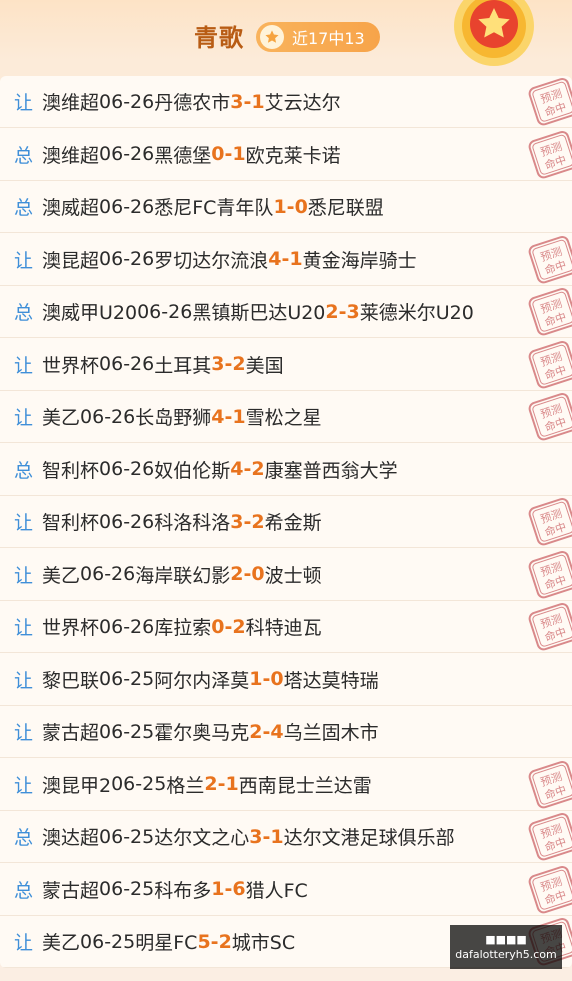 The width and height of the screenshot is (572, 981). I want to click on list-item: 让世界杯 06-26 库拉索 0 - 2 科特迪瓦 预测 命中, so click(286, 627).